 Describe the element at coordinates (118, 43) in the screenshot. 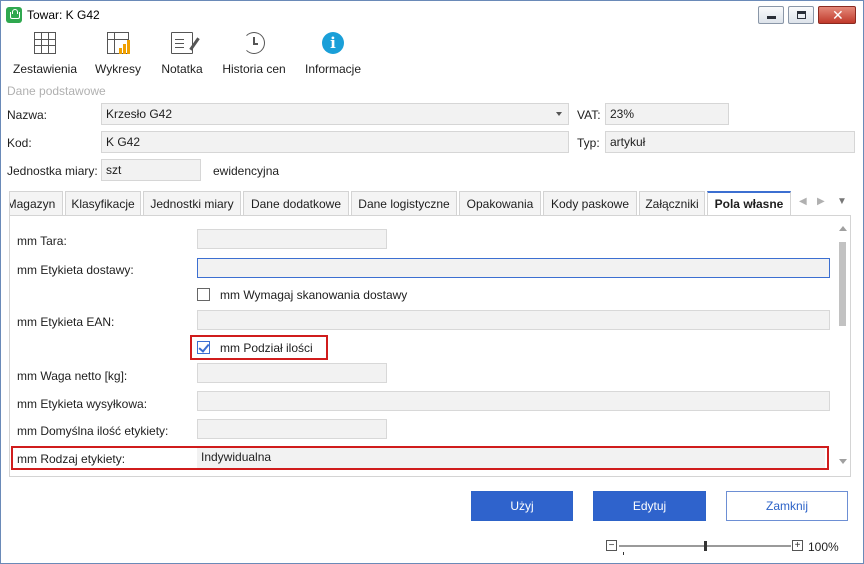

I see `chart-icon` at that location.